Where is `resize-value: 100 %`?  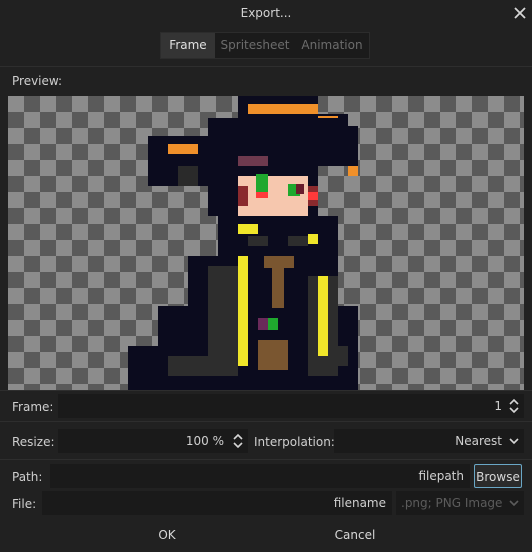
resize-value: 100 % is located at coordinates (204, 441).